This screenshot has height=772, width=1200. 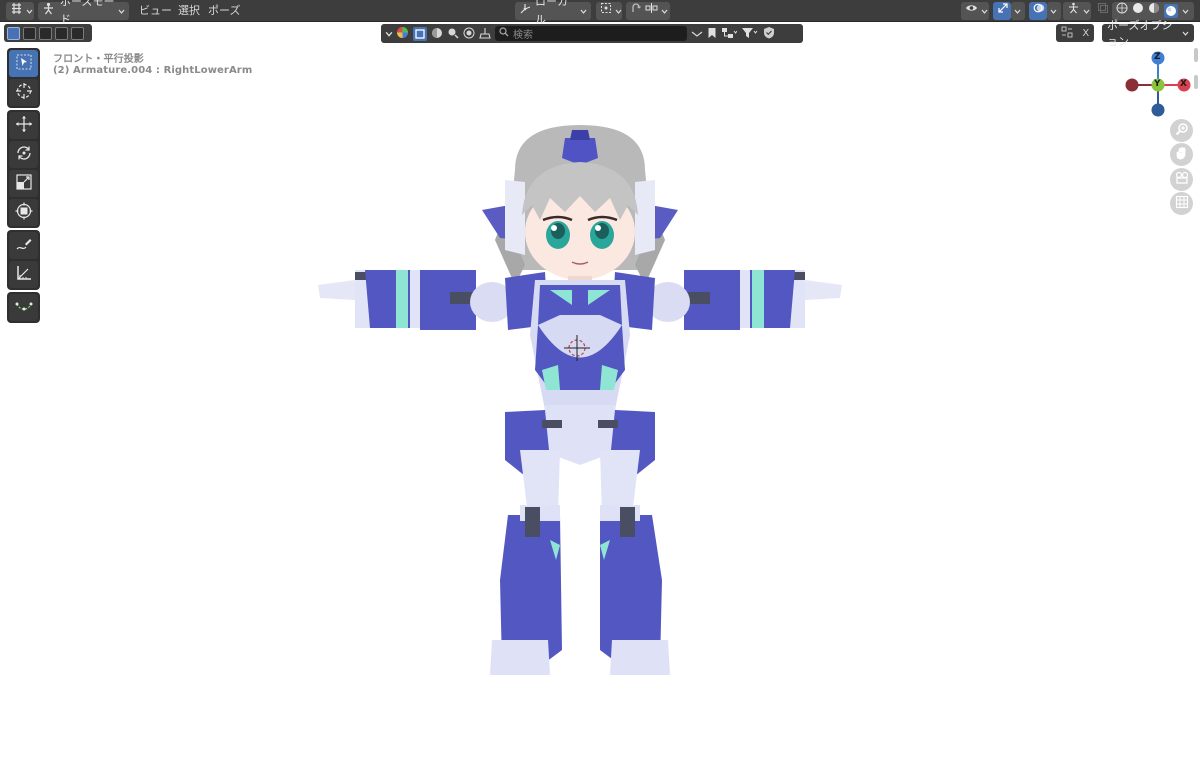 I want to click on select-extend-icon, so click(x=29, y=33).